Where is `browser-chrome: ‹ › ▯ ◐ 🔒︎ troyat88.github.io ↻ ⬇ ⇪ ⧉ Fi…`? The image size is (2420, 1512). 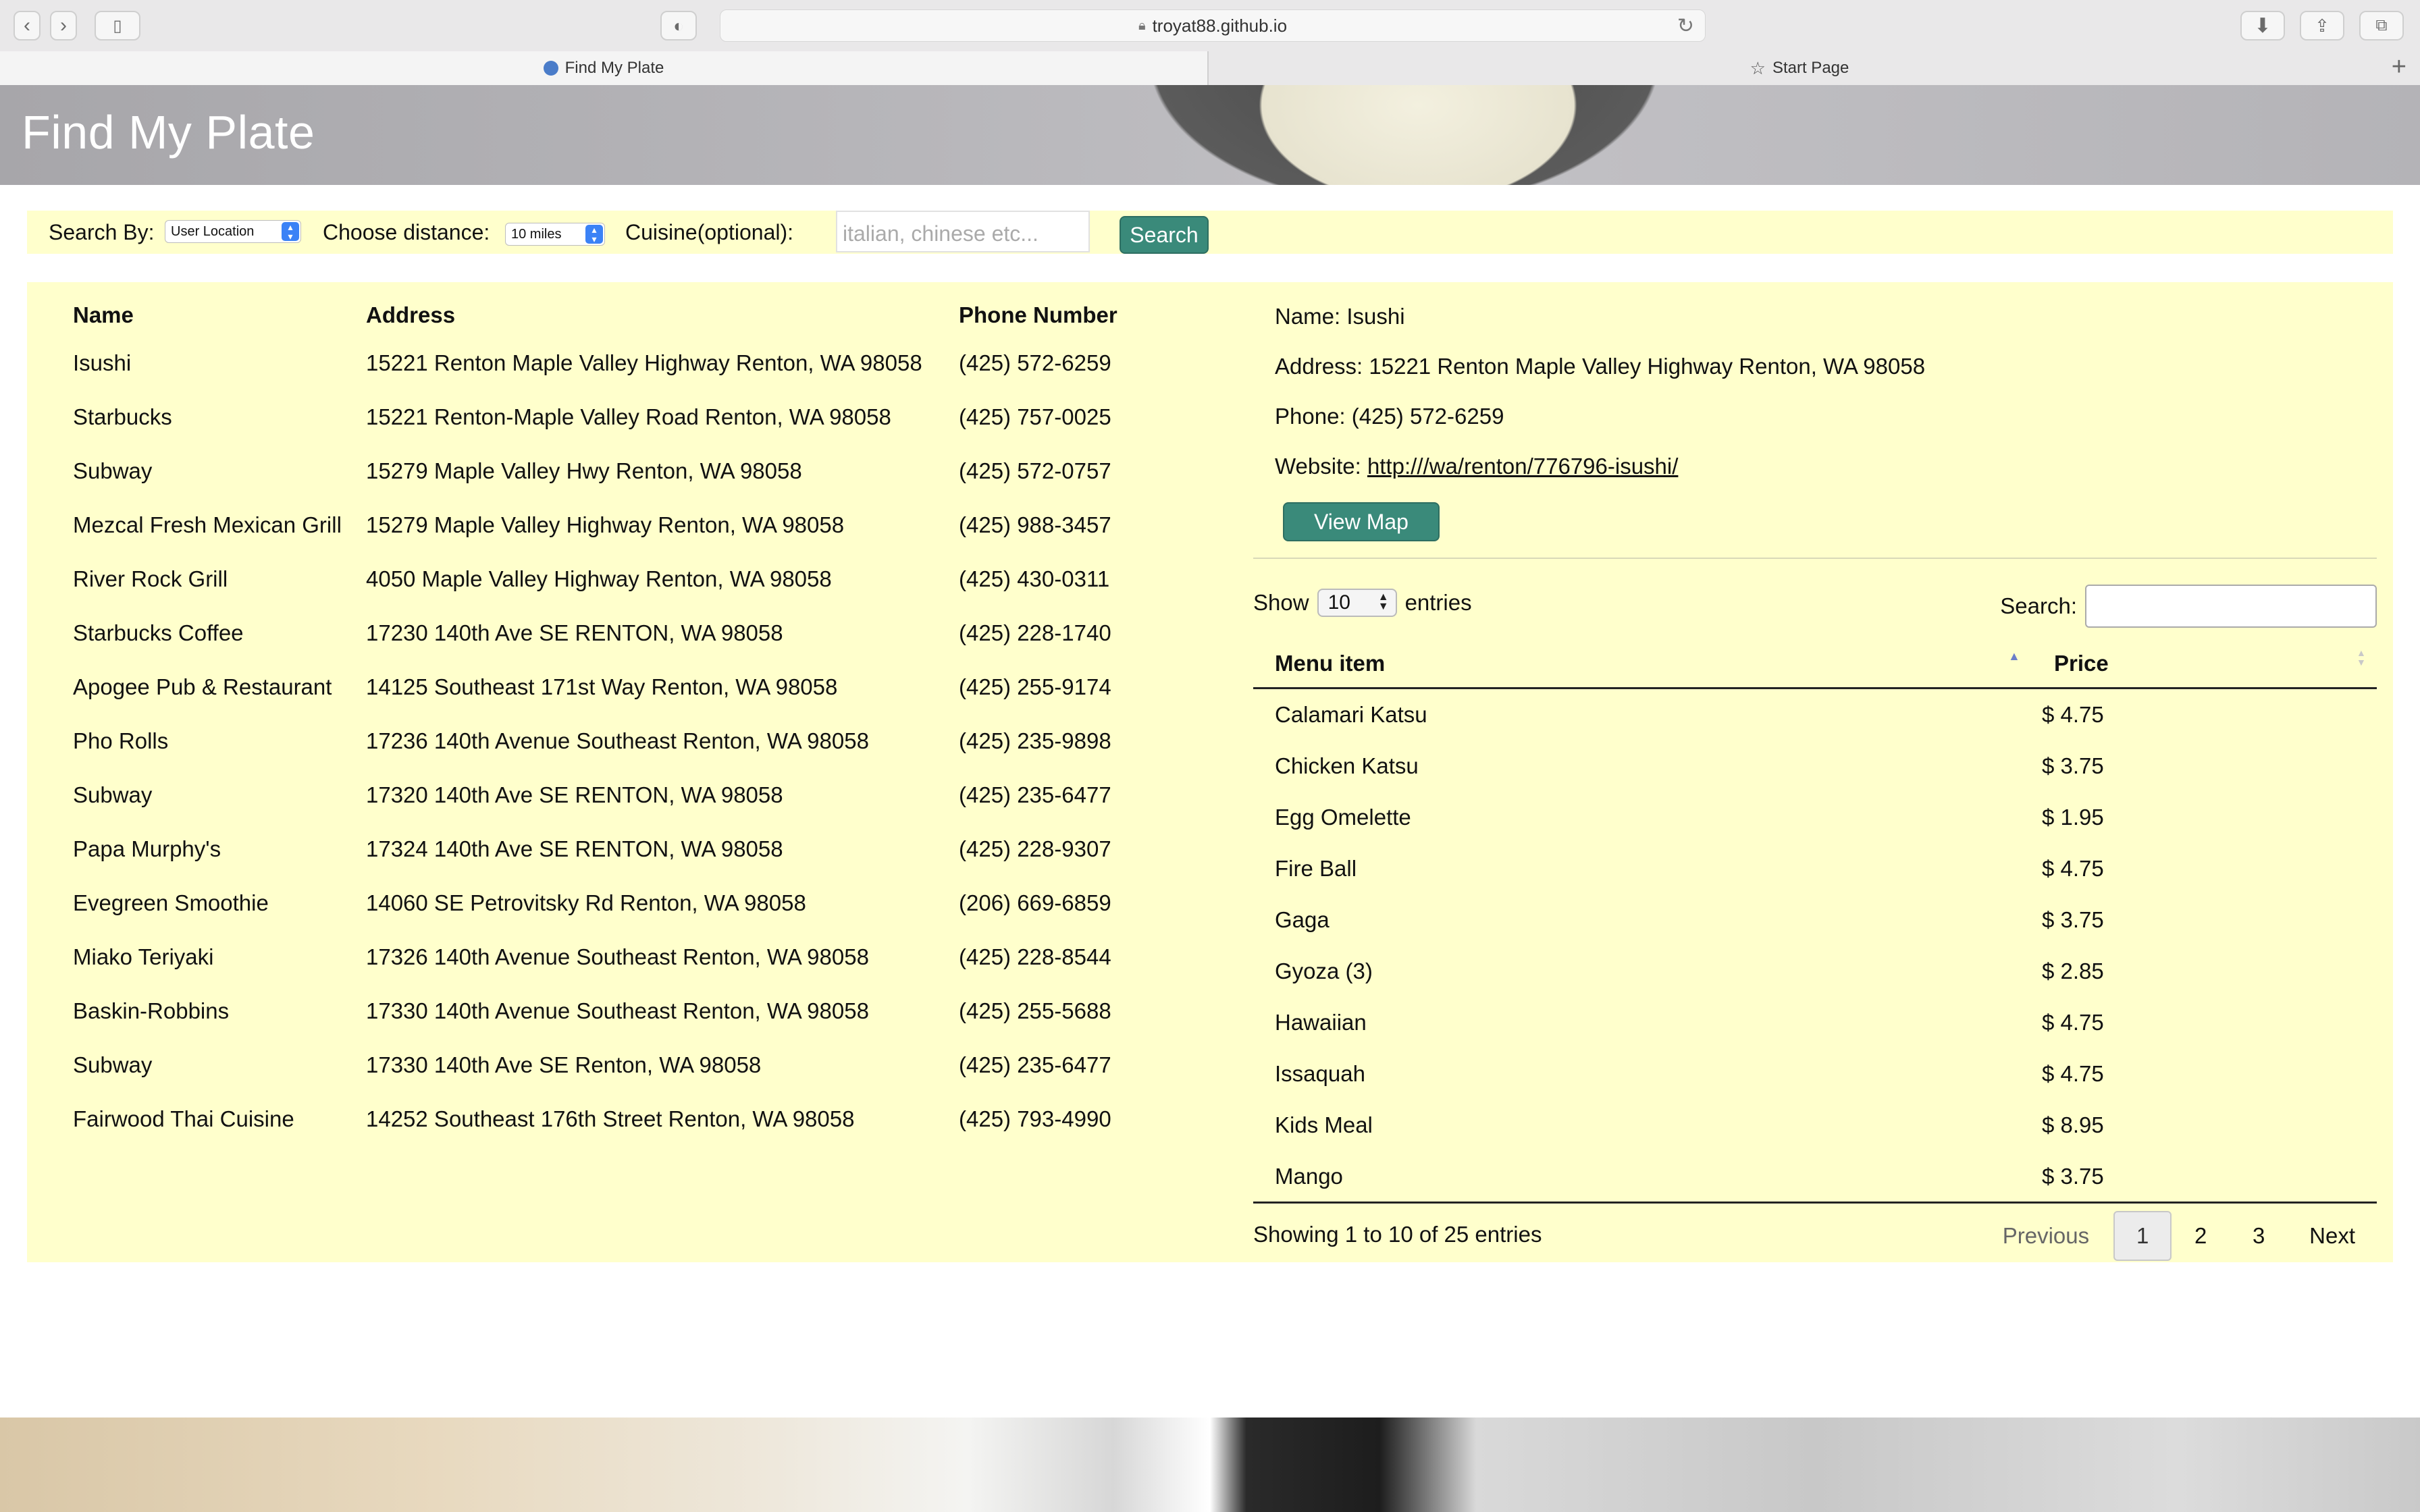
browser-chrome: ‹ › ▯ ◐ 🔒︎ troyat88.github.io ↻ ⬇ ⇪ ⧉ Fi… is located at coordinates (1210, 43).